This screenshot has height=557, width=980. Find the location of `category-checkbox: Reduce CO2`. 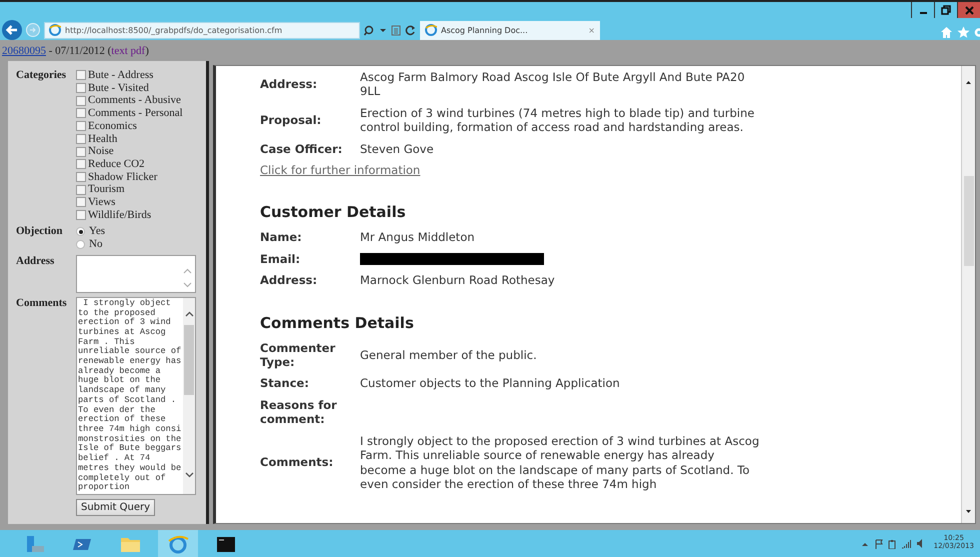

category-checkbox: Reduce CO2 is located at coordinates (139, 164).